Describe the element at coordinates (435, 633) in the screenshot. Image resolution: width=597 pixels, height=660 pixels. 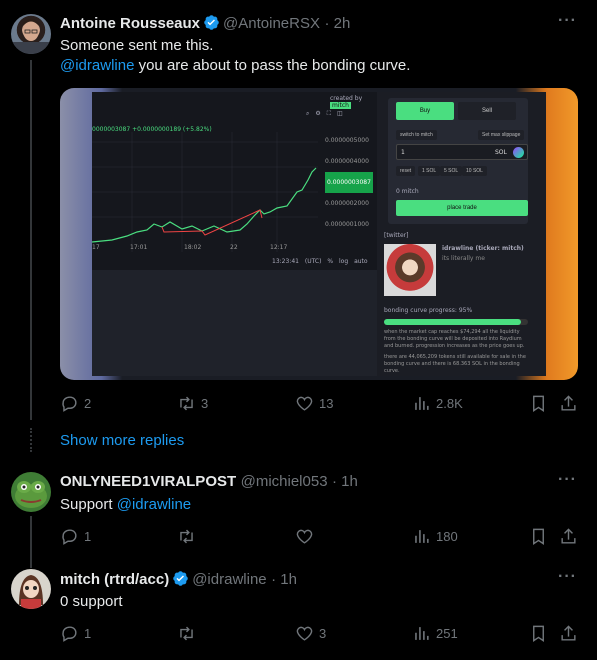
I see `views-button: 251` at that location.